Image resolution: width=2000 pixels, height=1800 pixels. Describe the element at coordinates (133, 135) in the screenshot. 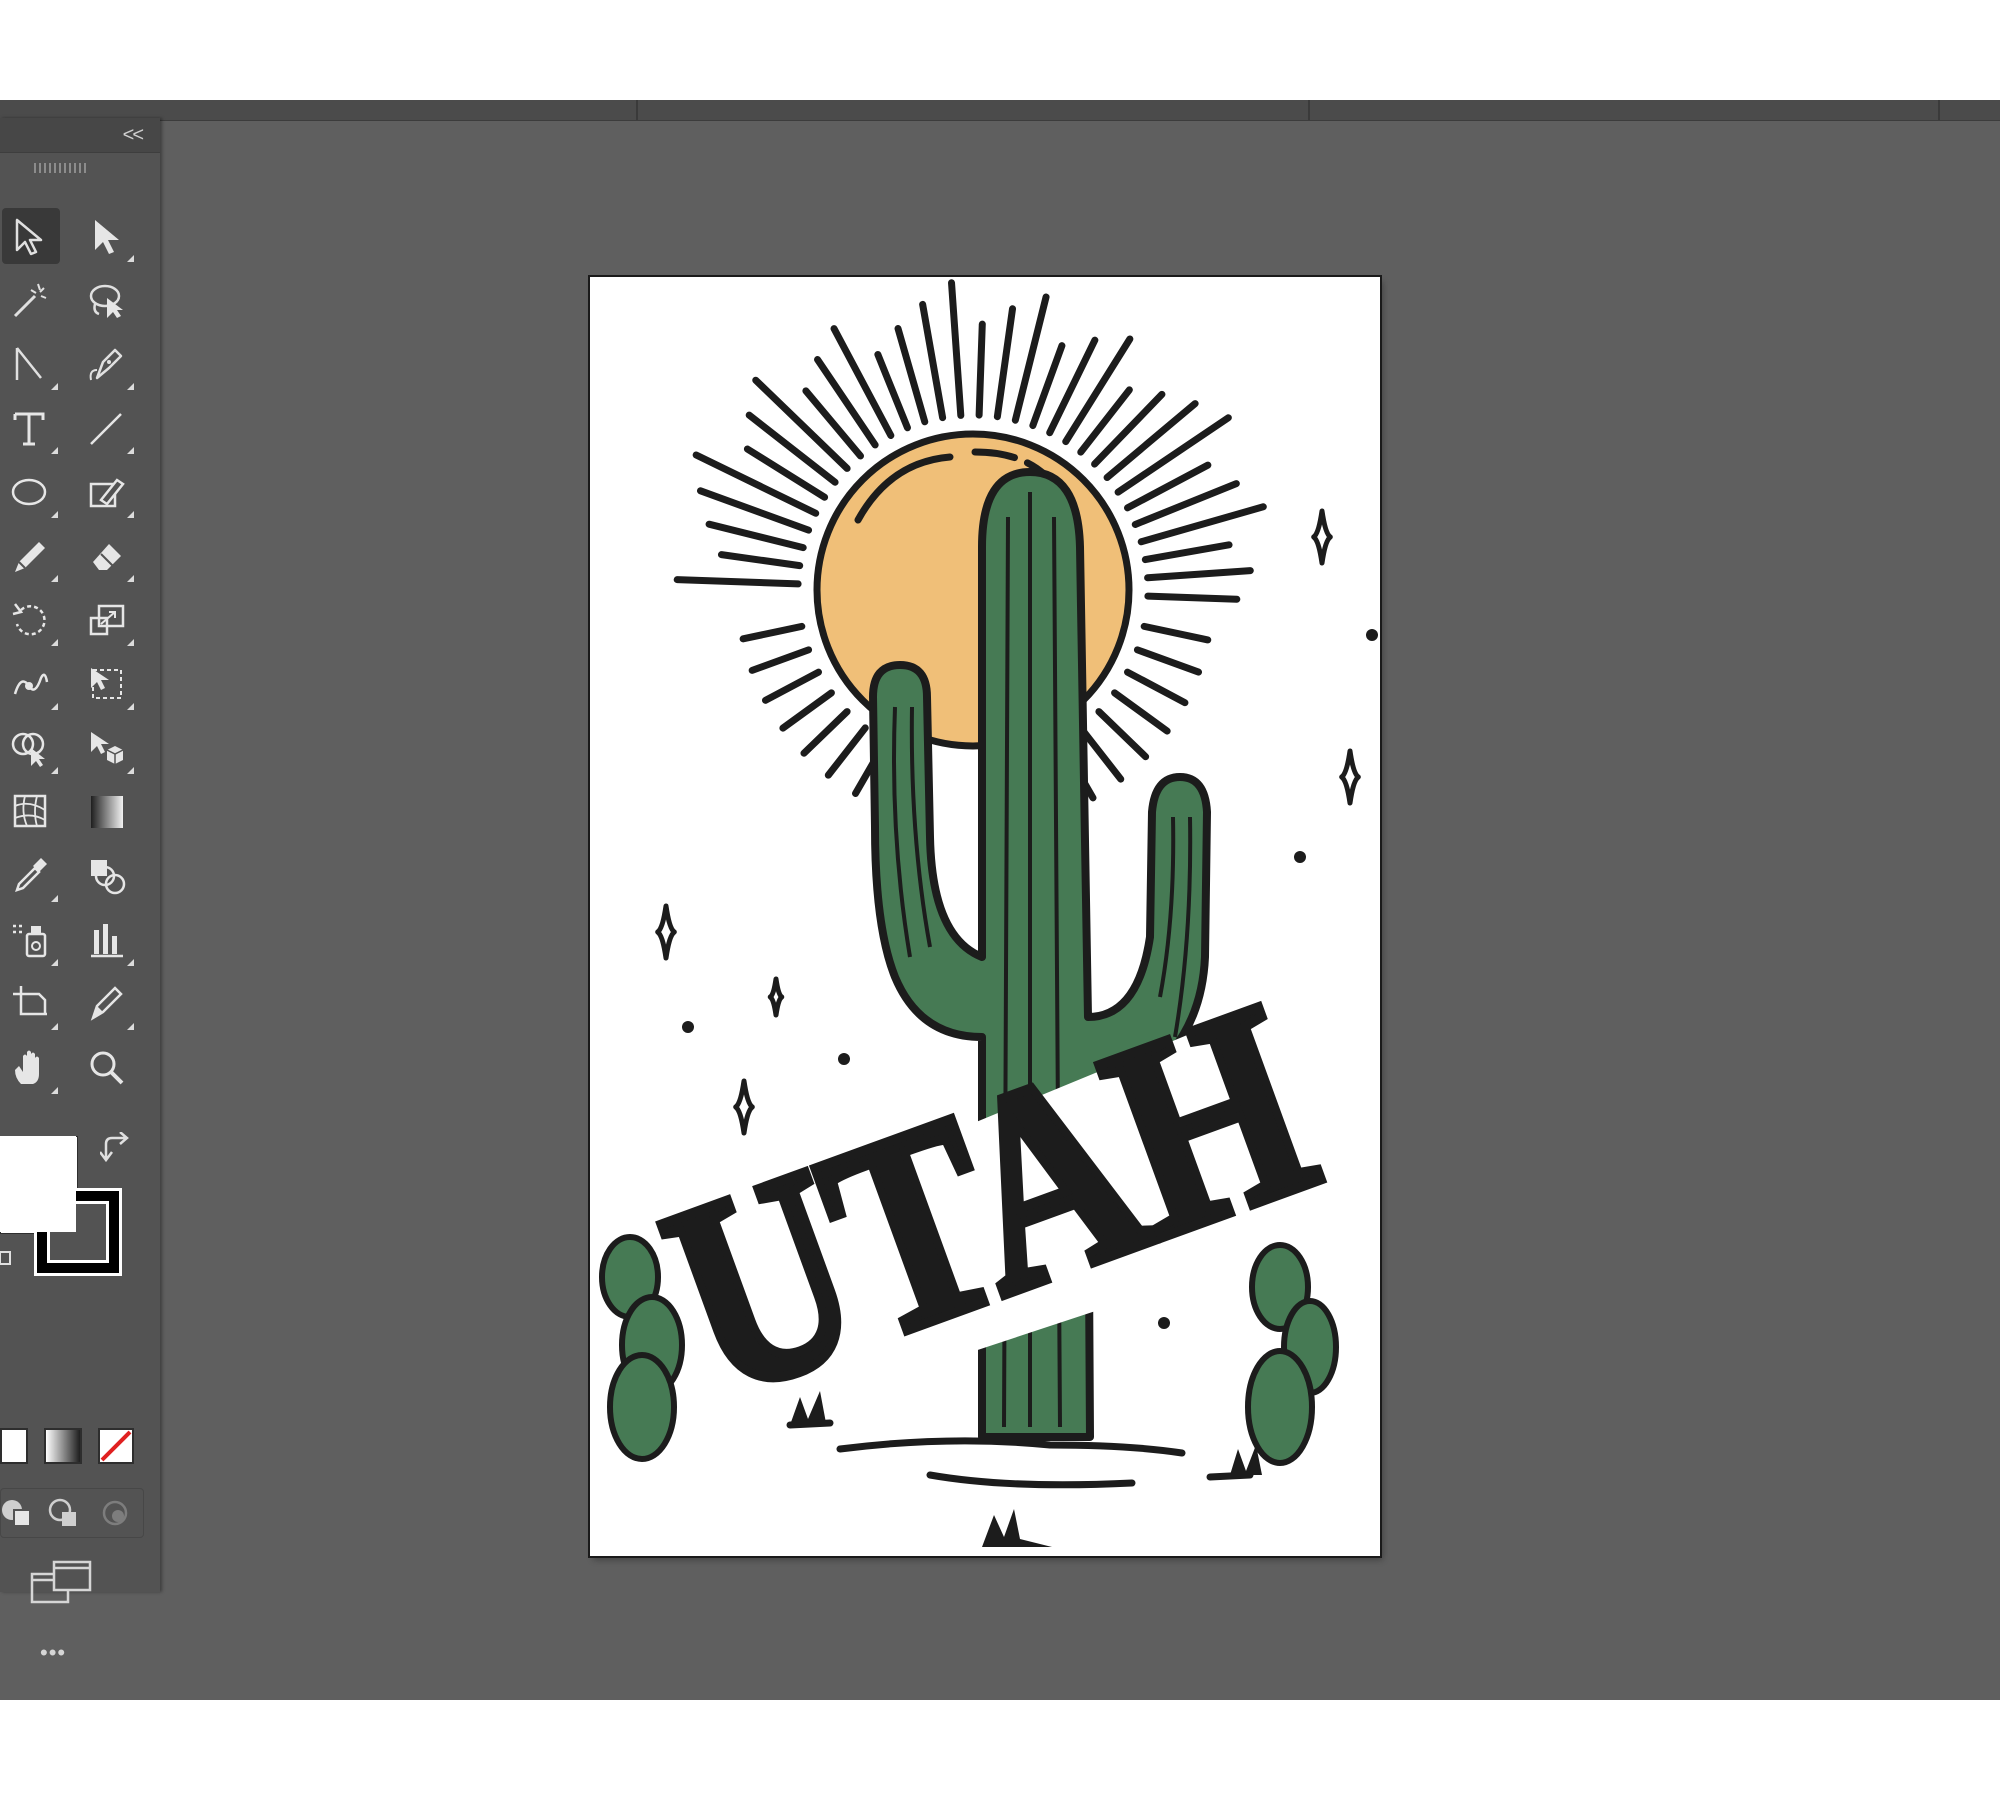

I see `collapse-panel-button: <<` at that location.